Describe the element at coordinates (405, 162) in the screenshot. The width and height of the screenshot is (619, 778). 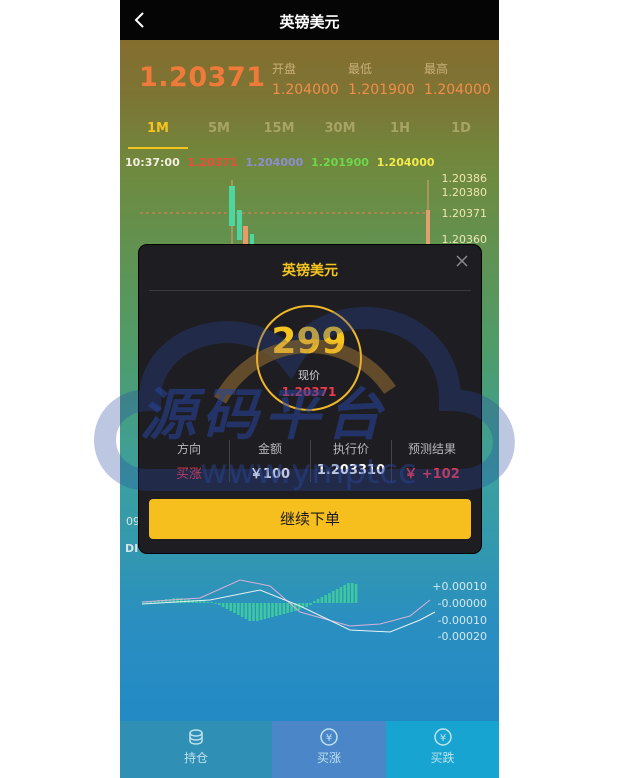
I see `legend-high: 1.204000` at that location.